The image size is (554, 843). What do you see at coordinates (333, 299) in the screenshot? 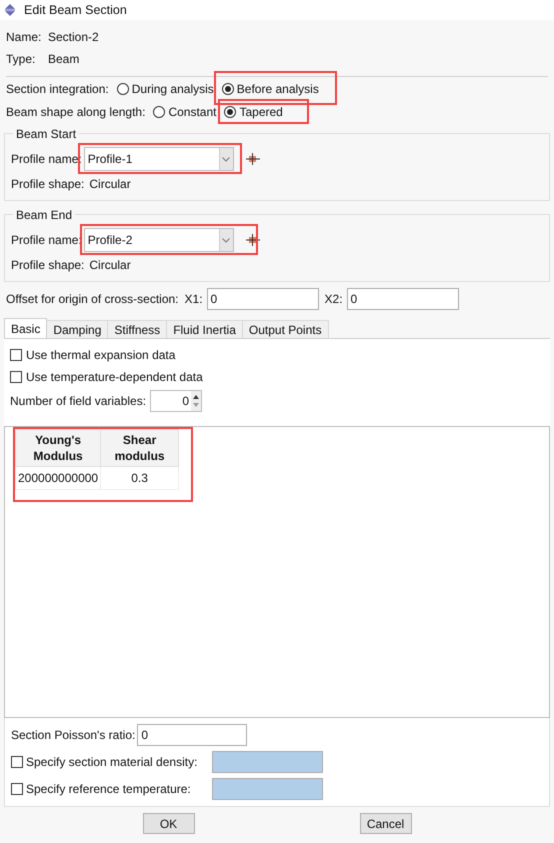
I see `field-label: X2:` at bounding box center [333, 299].